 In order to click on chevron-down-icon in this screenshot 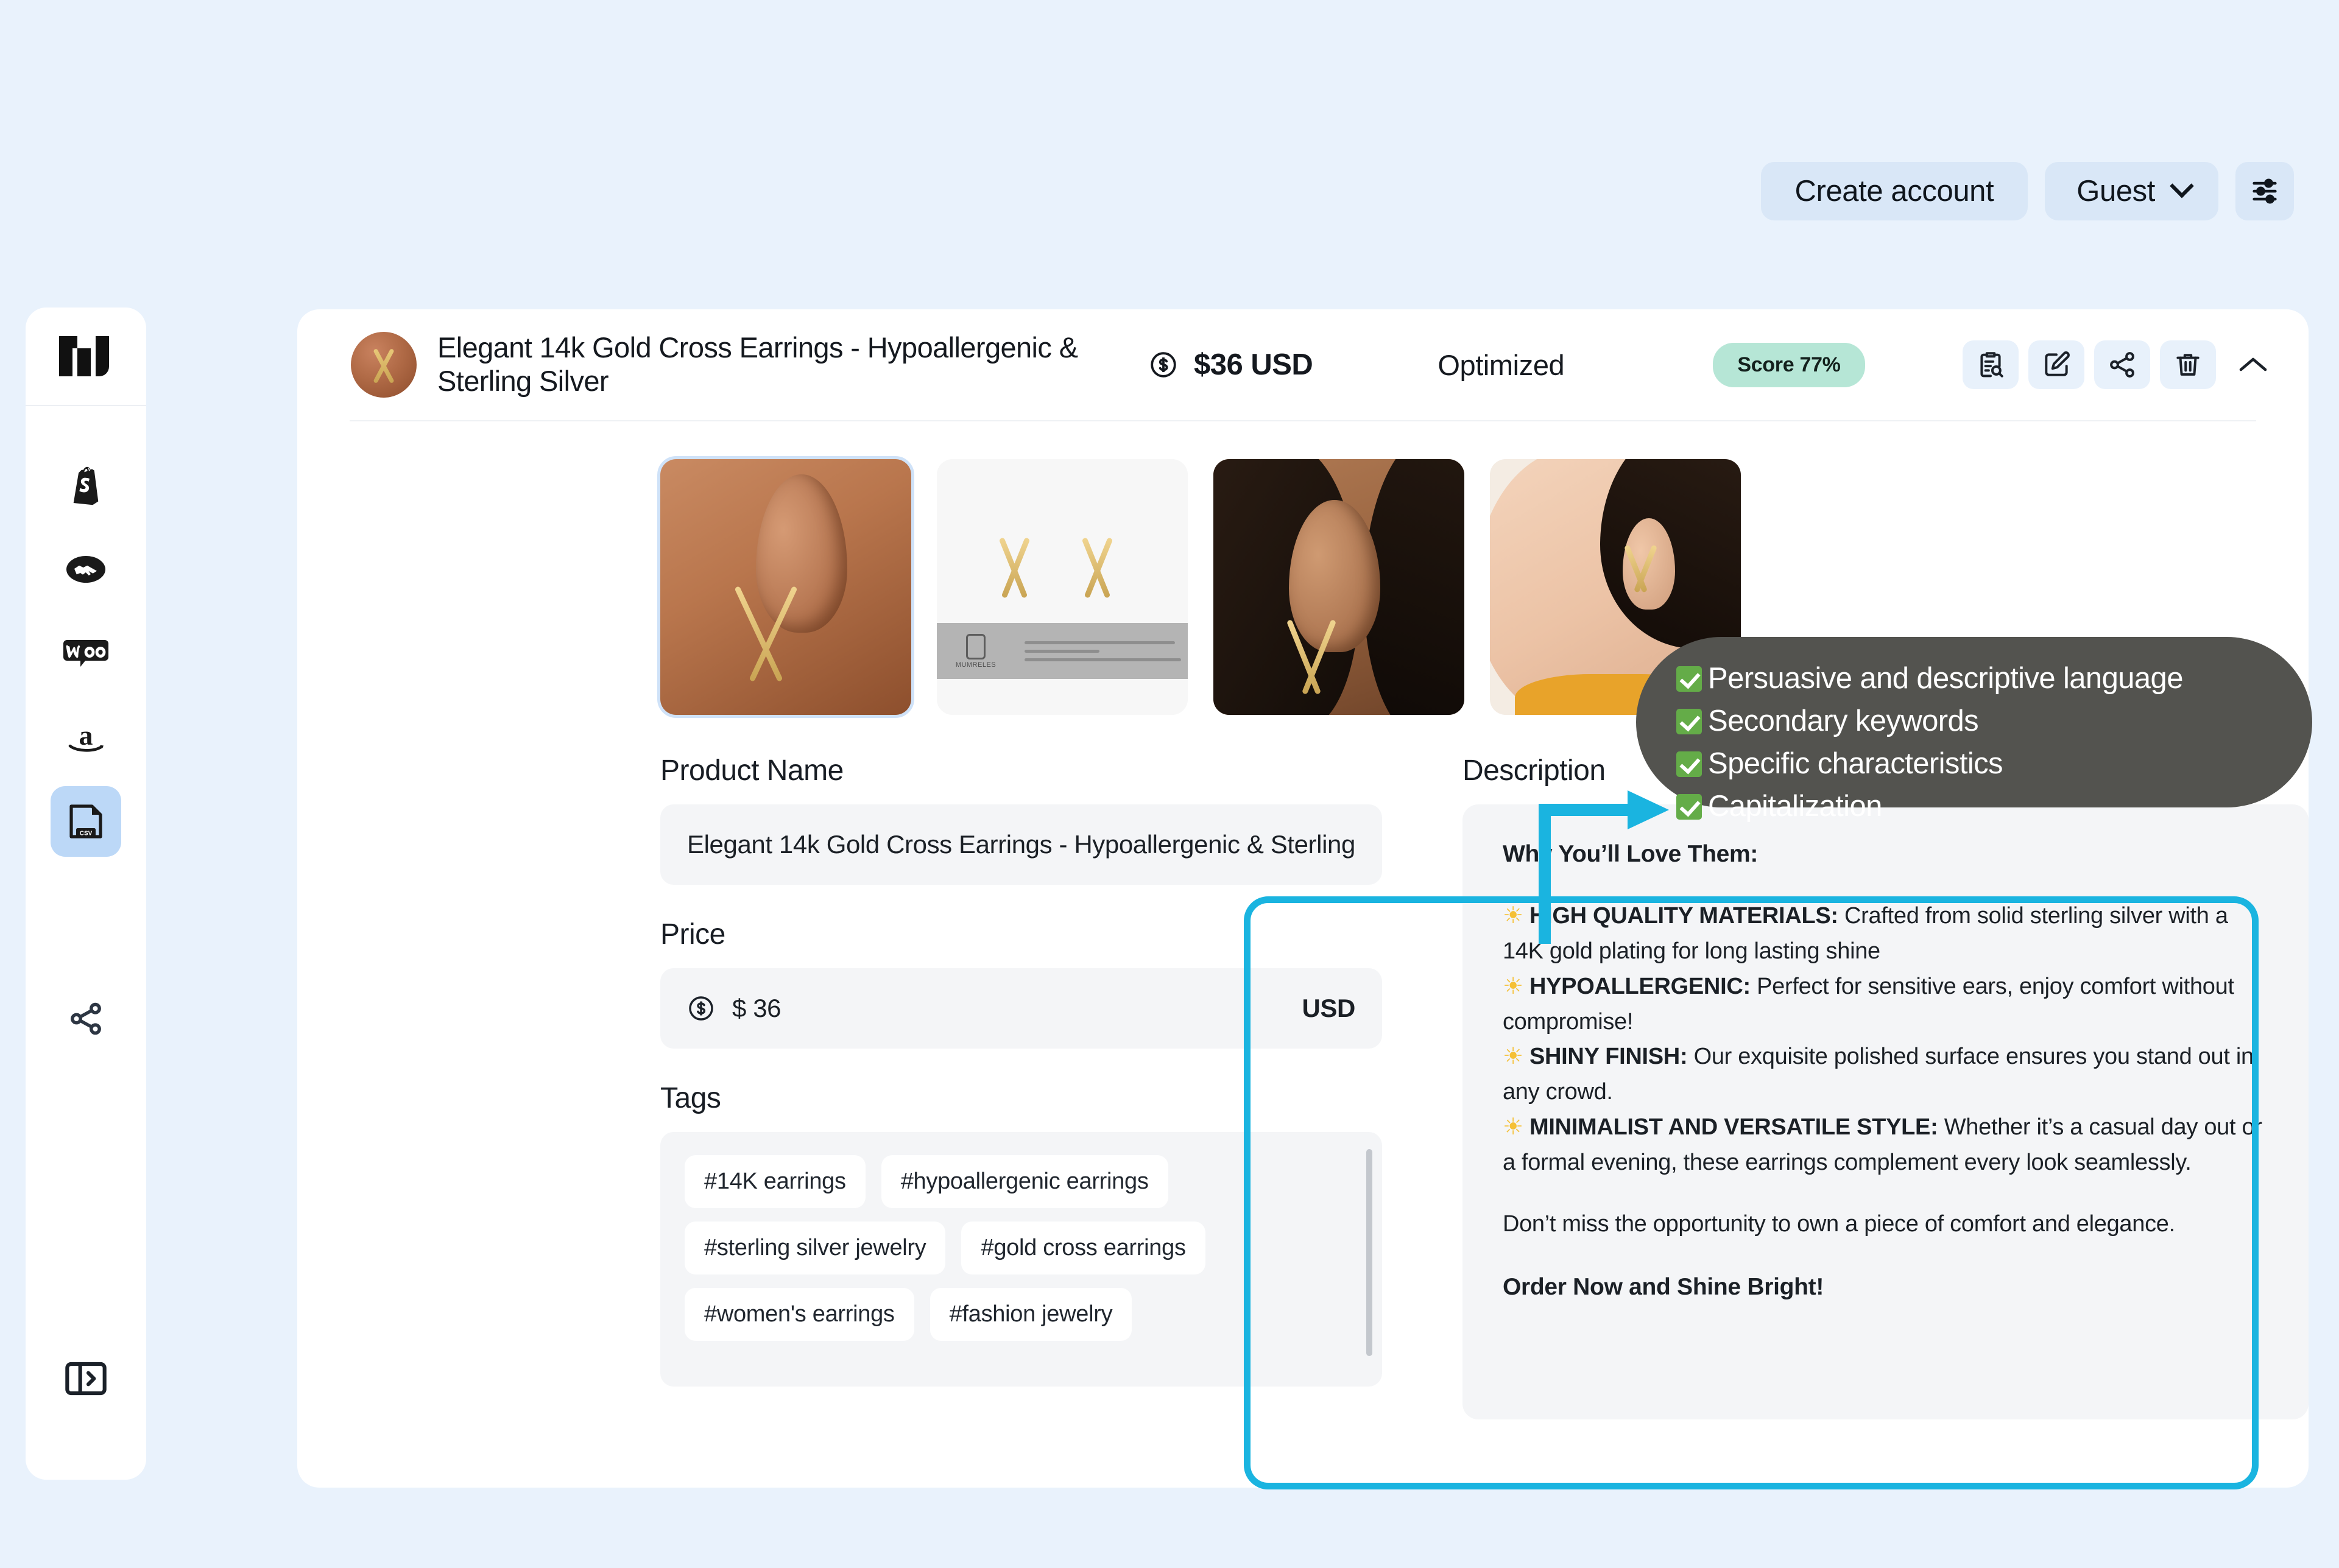, I will do `click(2182, 187)`.